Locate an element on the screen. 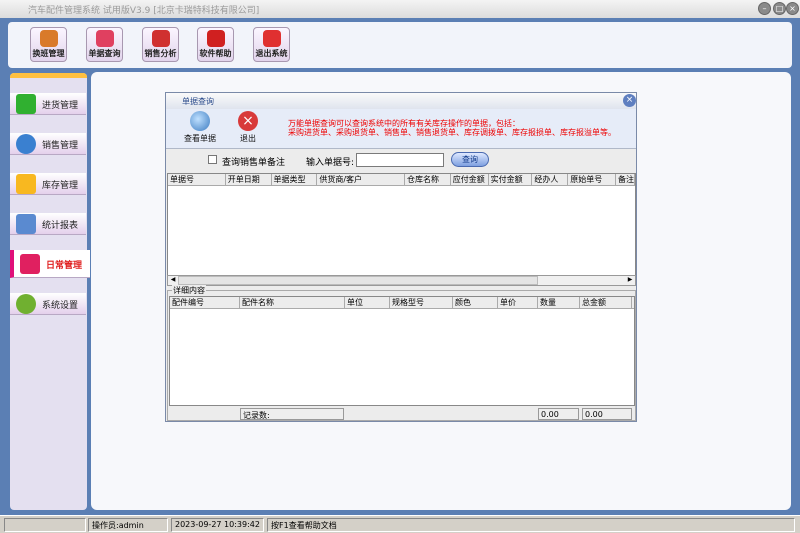  plus-icon is located at coordinates (26, 104).